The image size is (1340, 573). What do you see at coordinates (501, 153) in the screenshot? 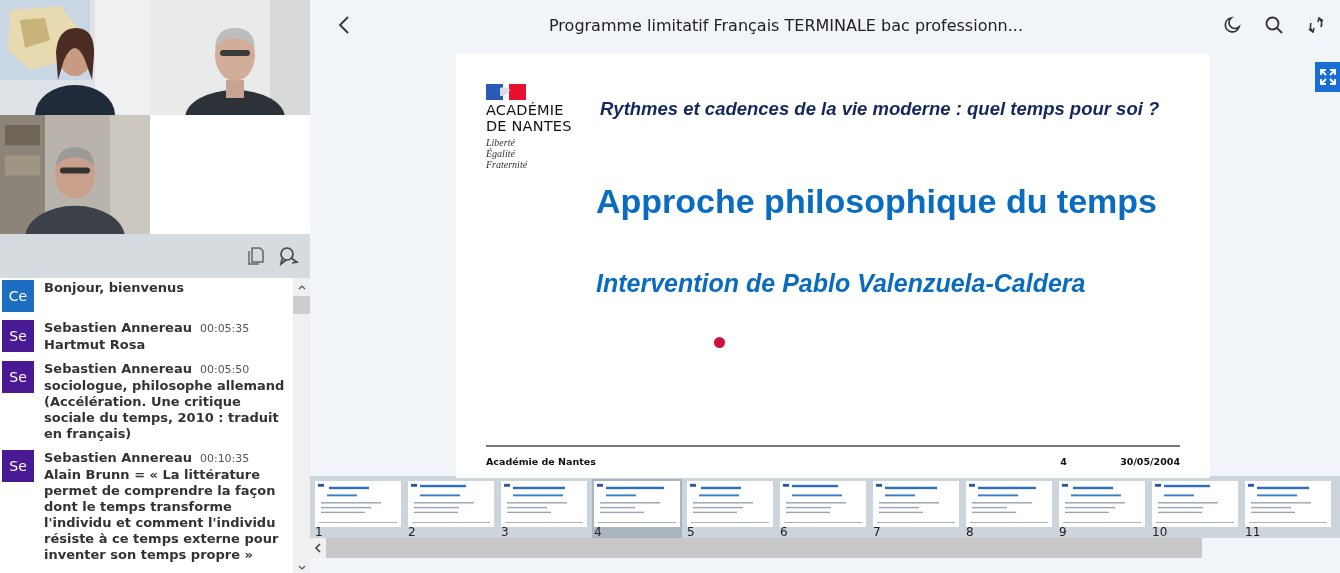
I see `motto-text: Égalité` at bounding box center [501, 153].